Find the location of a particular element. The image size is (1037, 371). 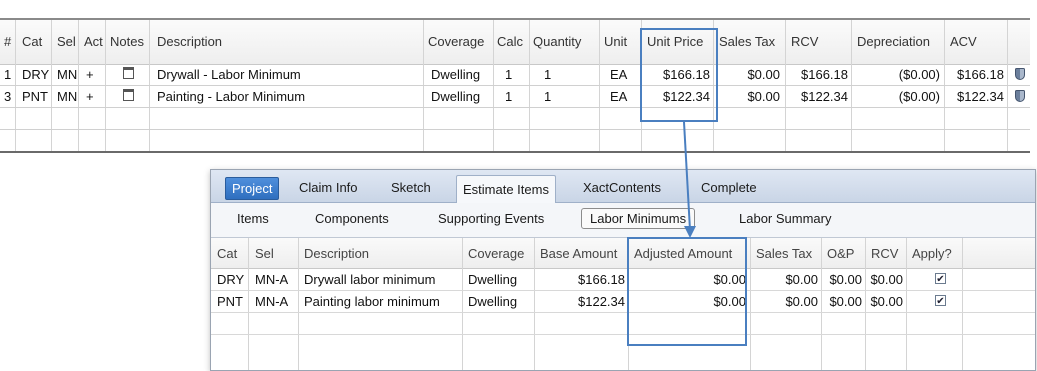

row-rcv: $166.18 is located at coordinates (824, 74).